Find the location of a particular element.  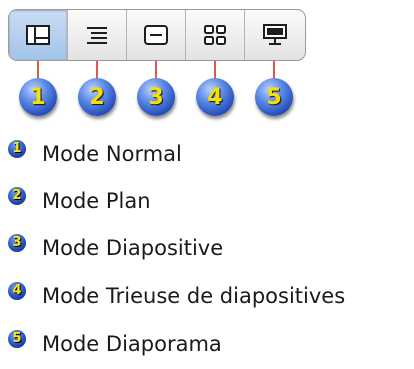

legend-label-normal: Mode Normal is located at coordinates (112, 154).